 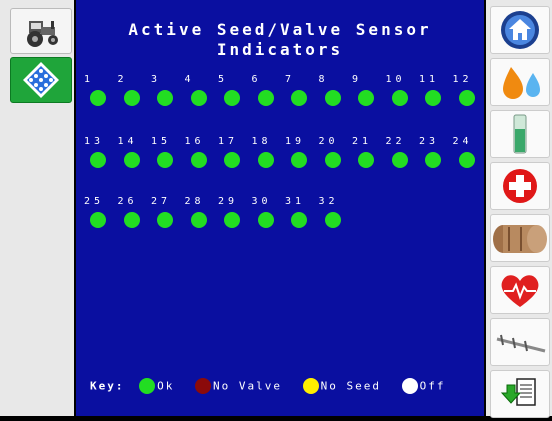 I want to click on title-line-1: Active Seed/Valve Sensor, so click(x=280, y=29).